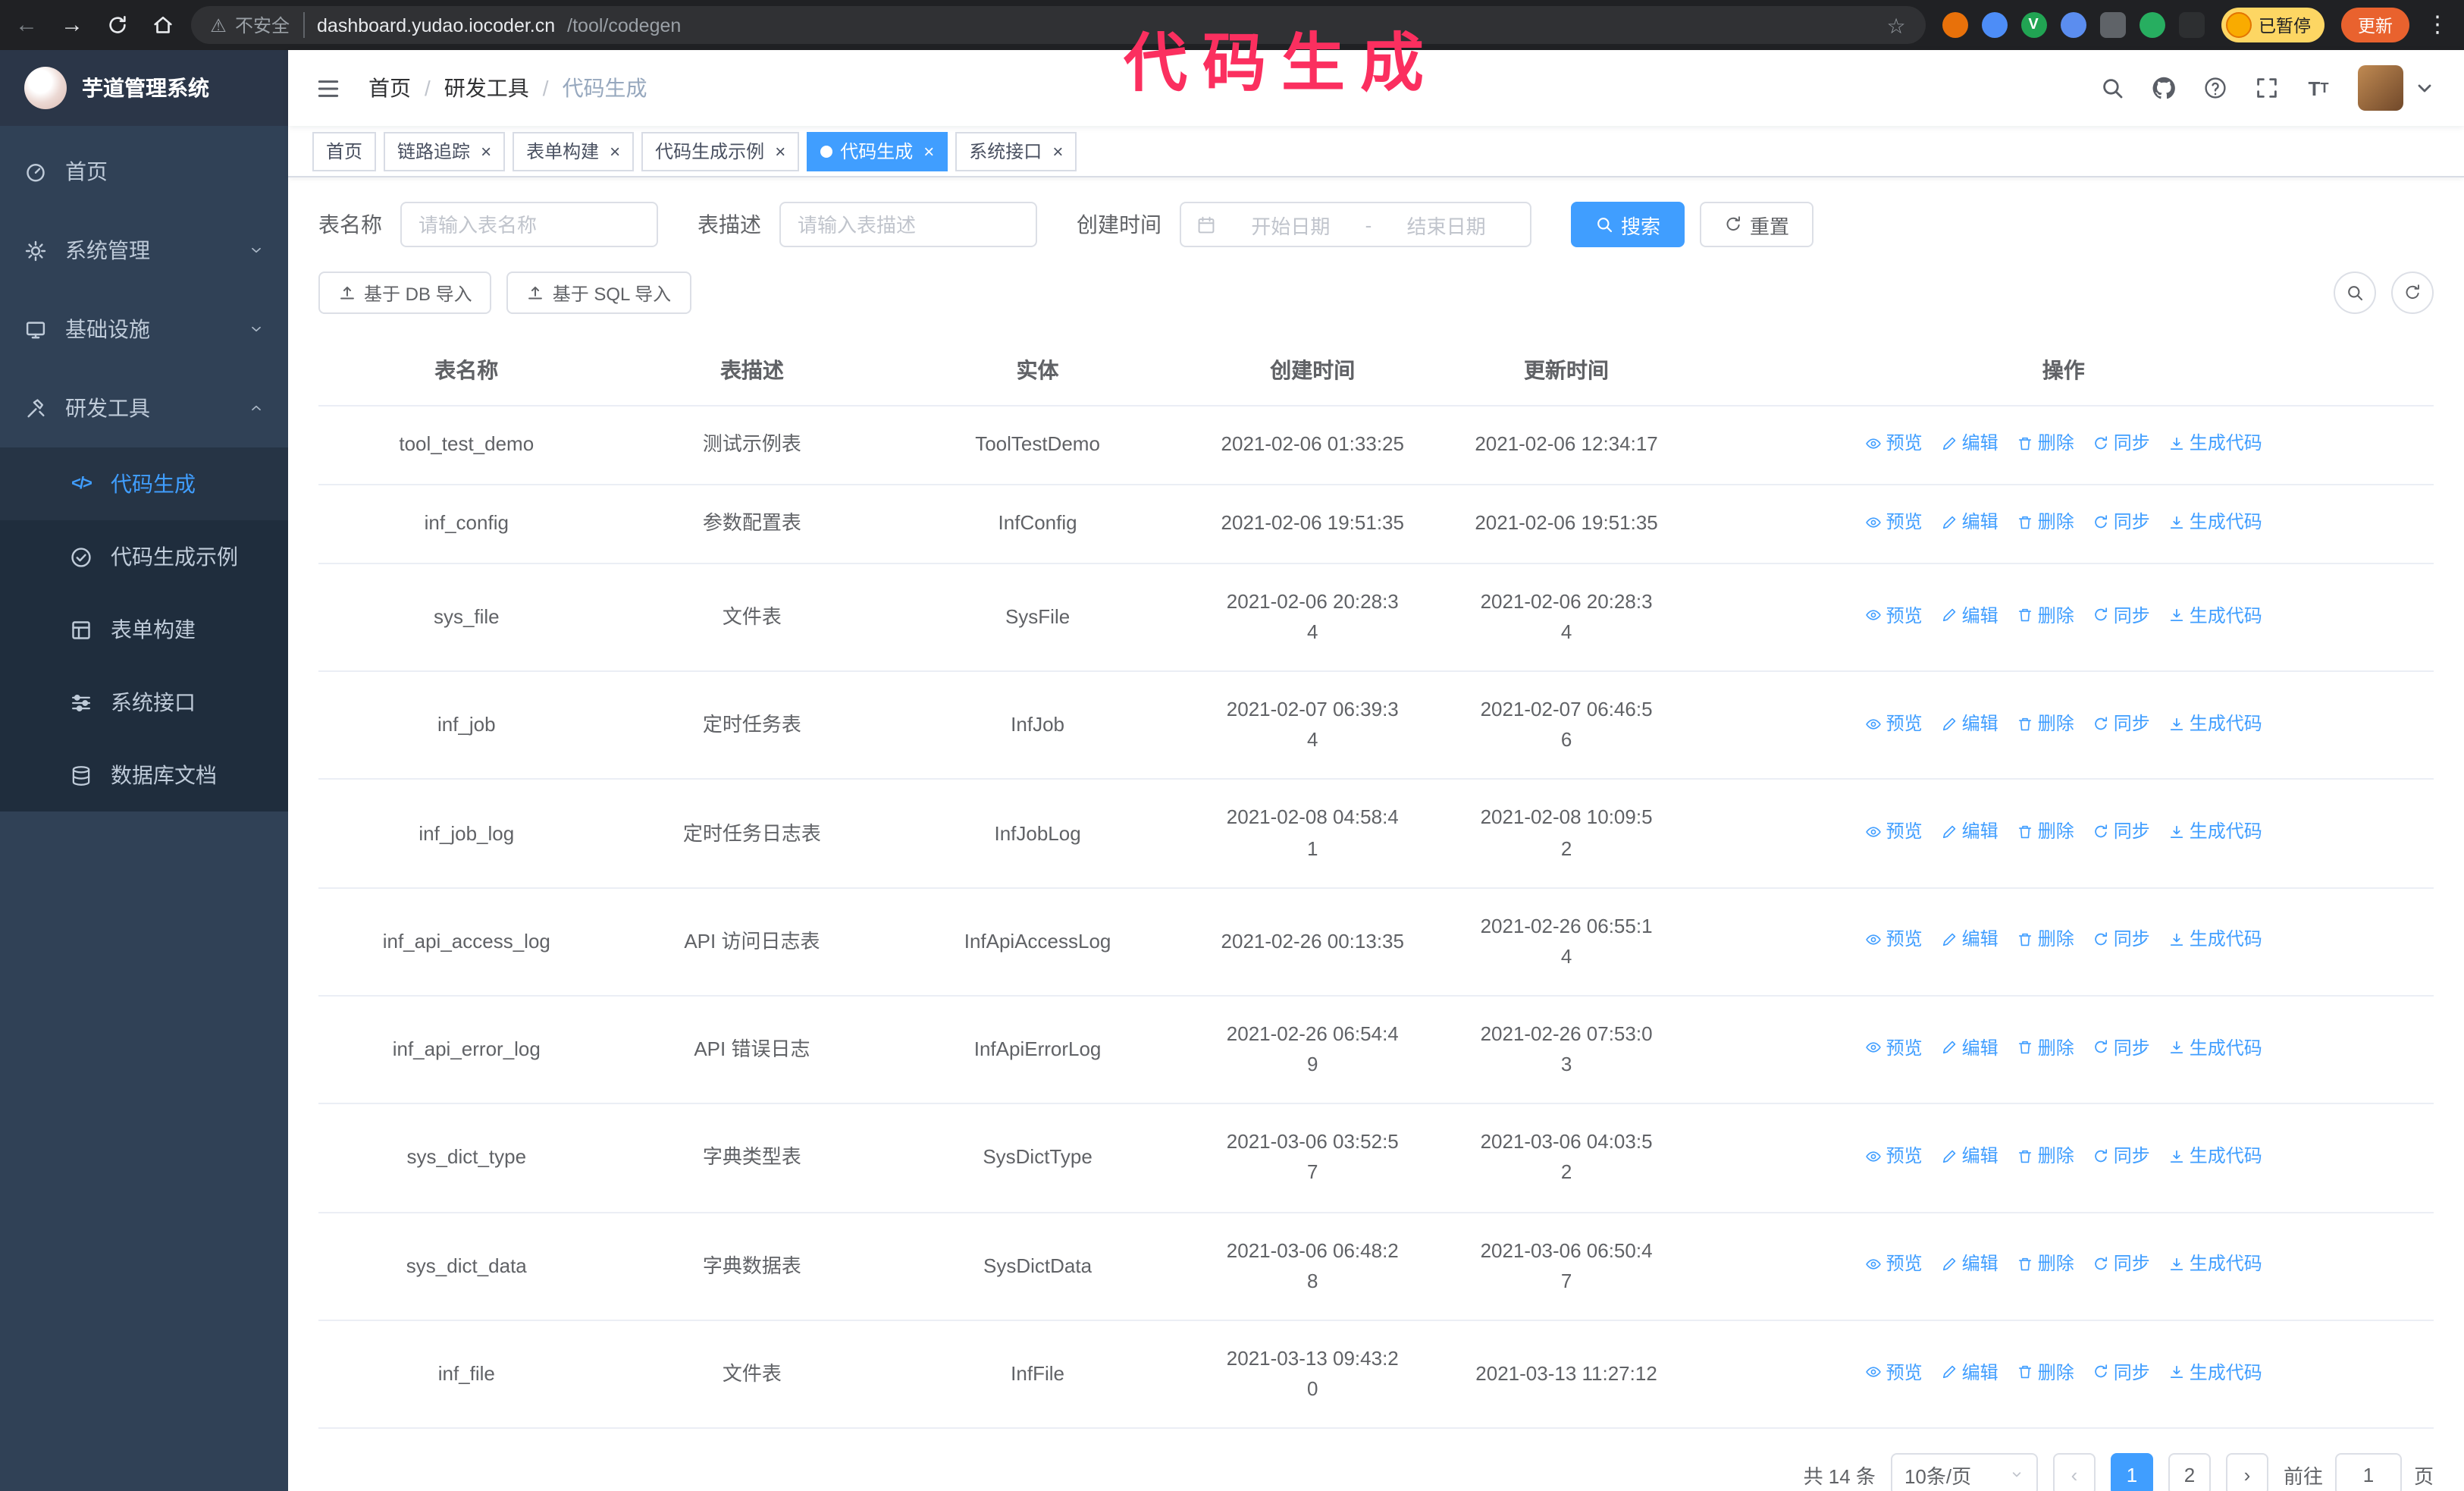  Describe the element at coordinates (390, 88) in the screenshot. I see `breadcrumb-item: 首页` at that location.